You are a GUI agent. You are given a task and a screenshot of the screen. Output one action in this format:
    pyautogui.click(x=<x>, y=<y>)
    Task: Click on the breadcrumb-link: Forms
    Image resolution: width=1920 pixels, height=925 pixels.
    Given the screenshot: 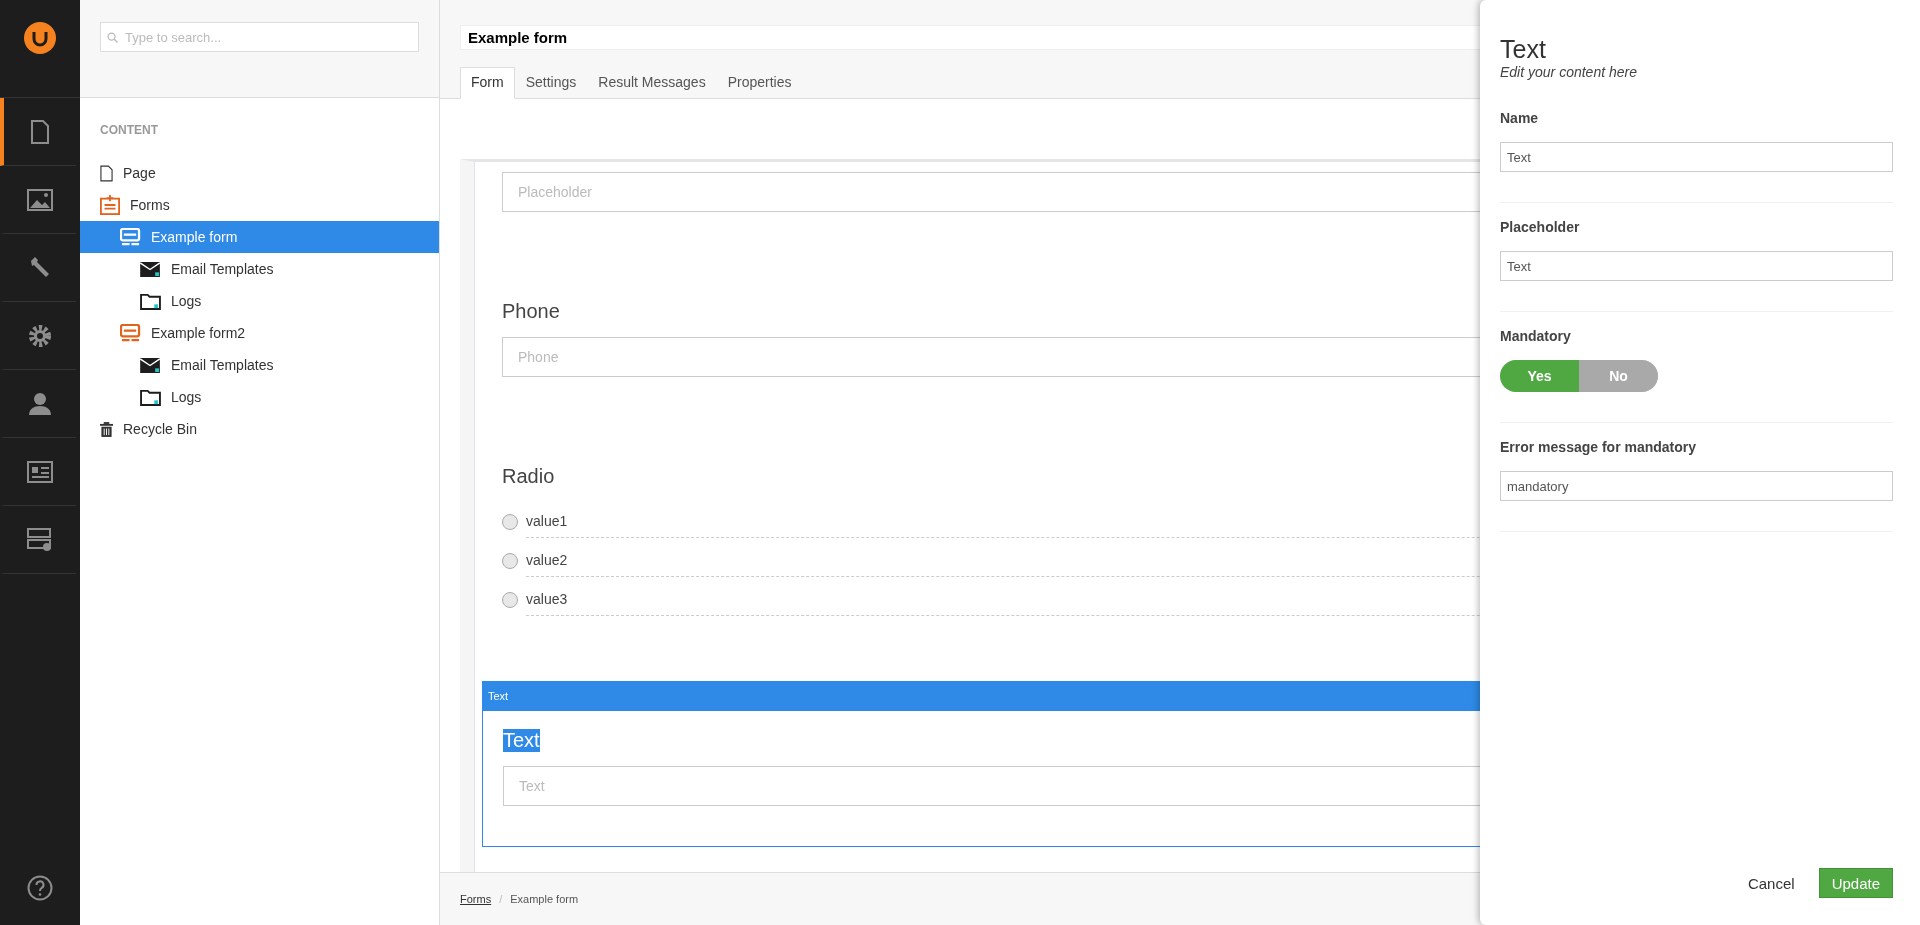 What is the action you would take?
    pyautogui.click(x=476, y=899)
    